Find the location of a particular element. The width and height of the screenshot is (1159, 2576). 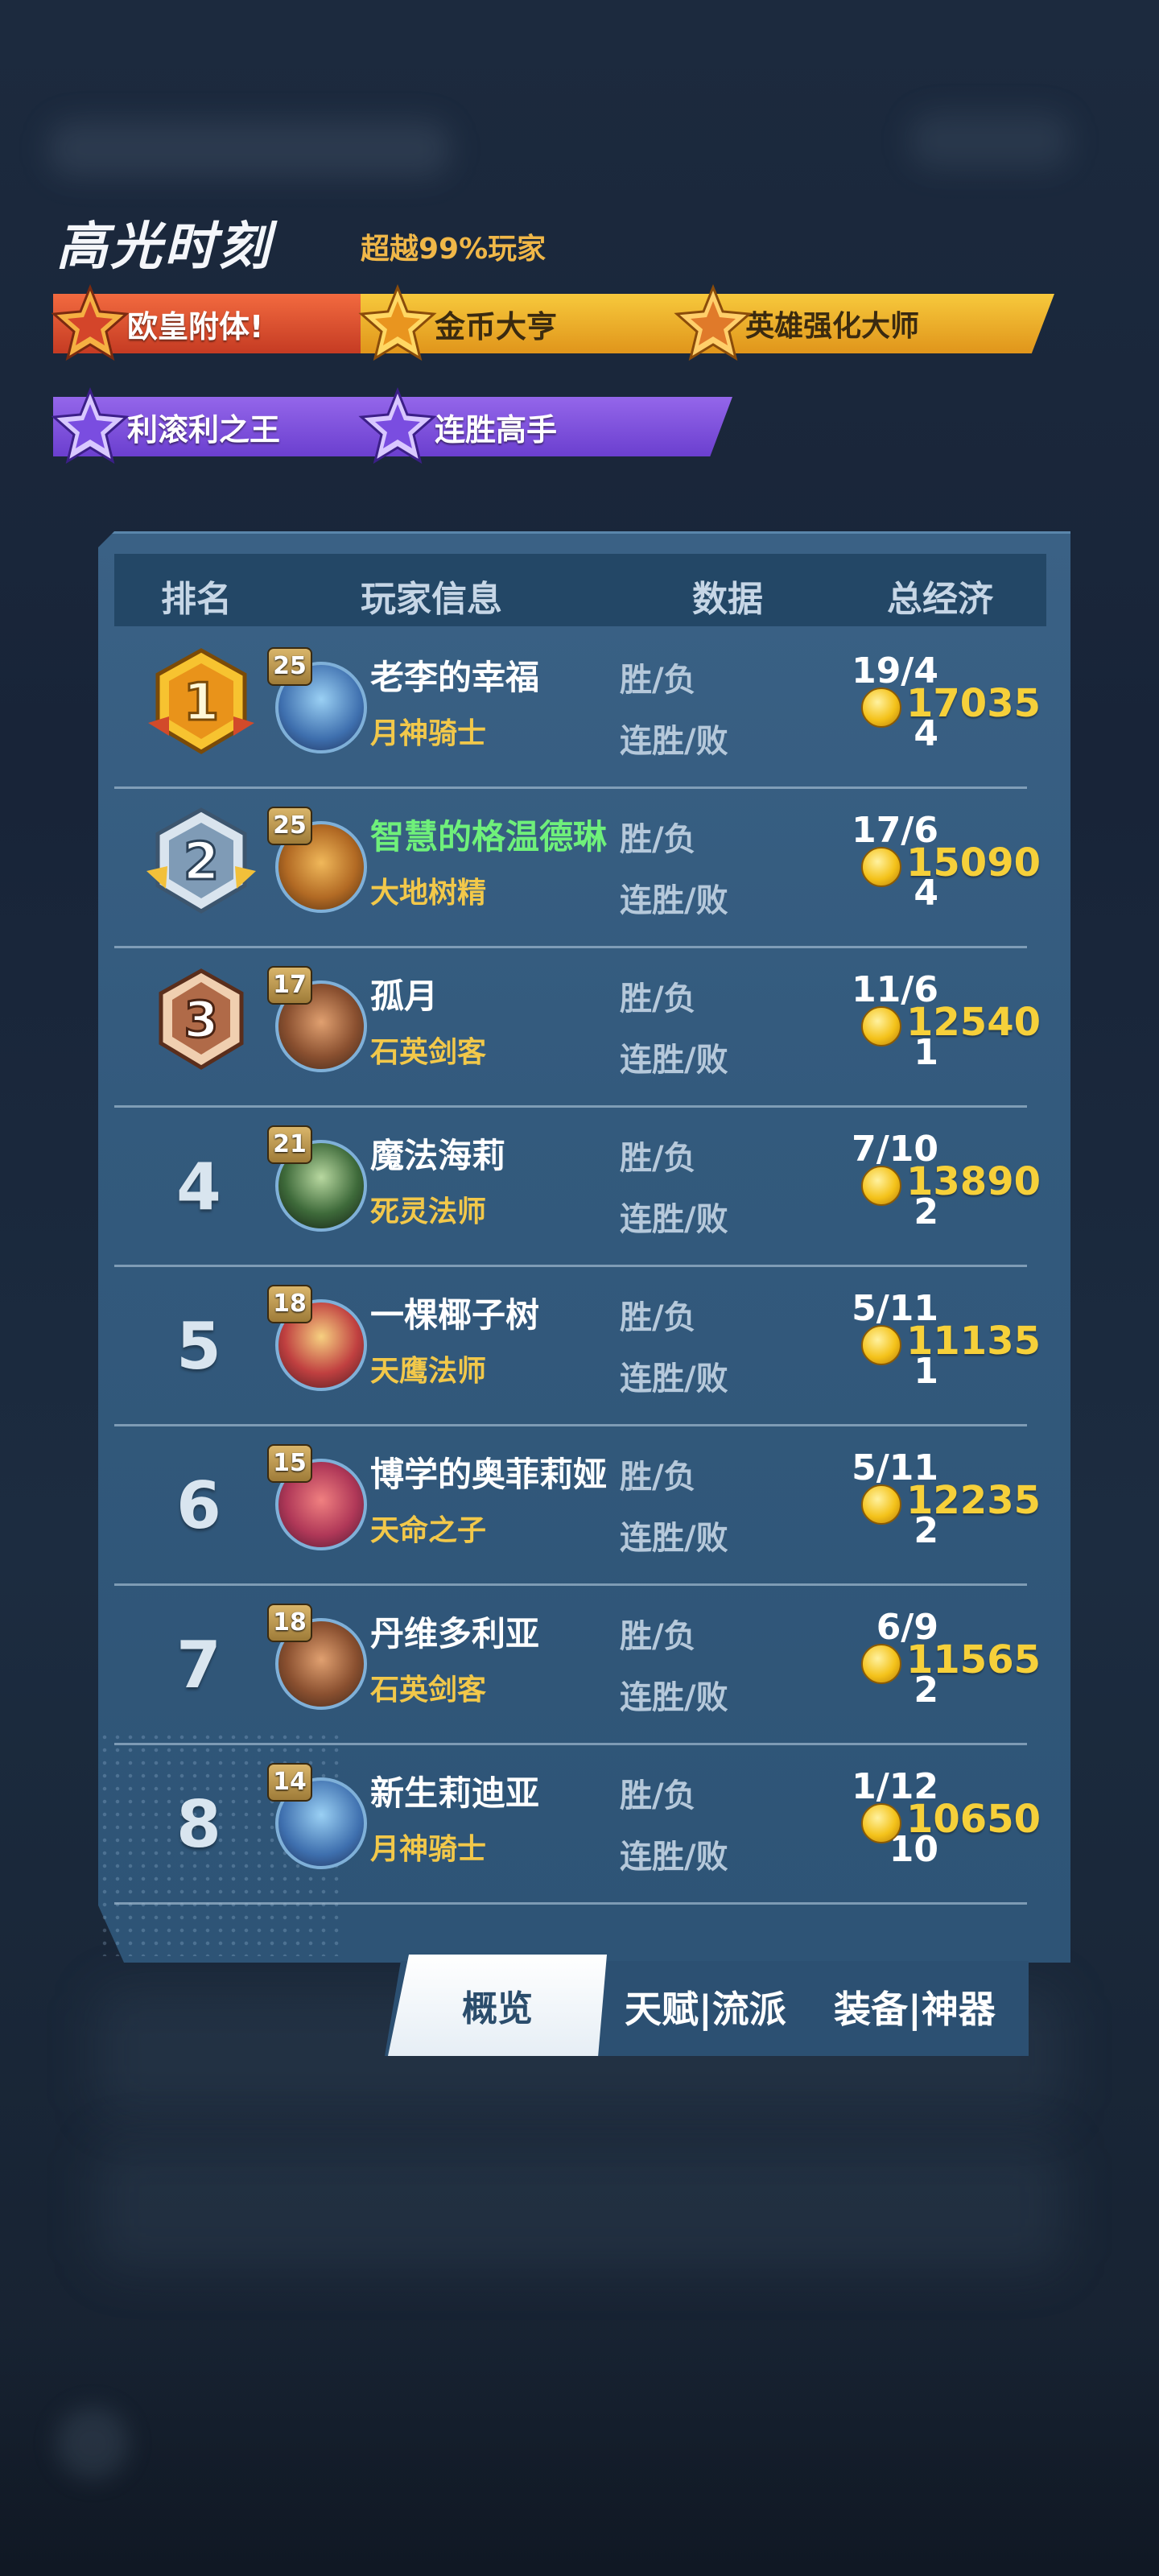

table-row: 2 25 智慧的格温德琳 大地树精 胜/负 17/6 连胜/败 4 15090 is located at coordinates (577, 868).